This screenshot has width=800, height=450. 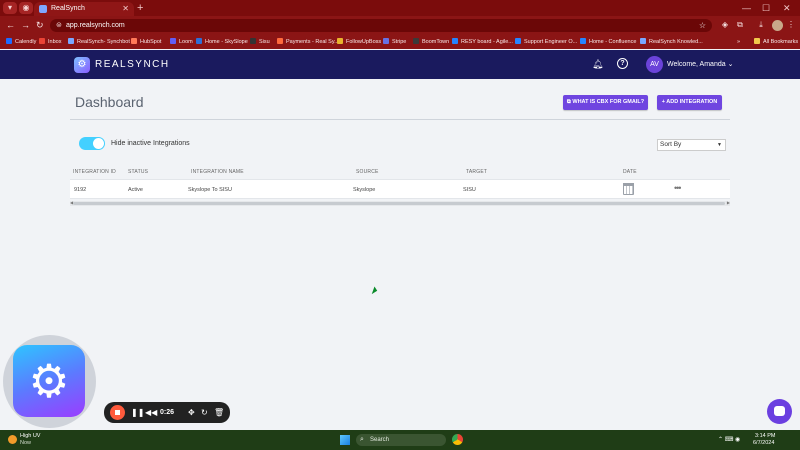 I want to click on bookmark-label: Inbox, so click(x=55, y=42).